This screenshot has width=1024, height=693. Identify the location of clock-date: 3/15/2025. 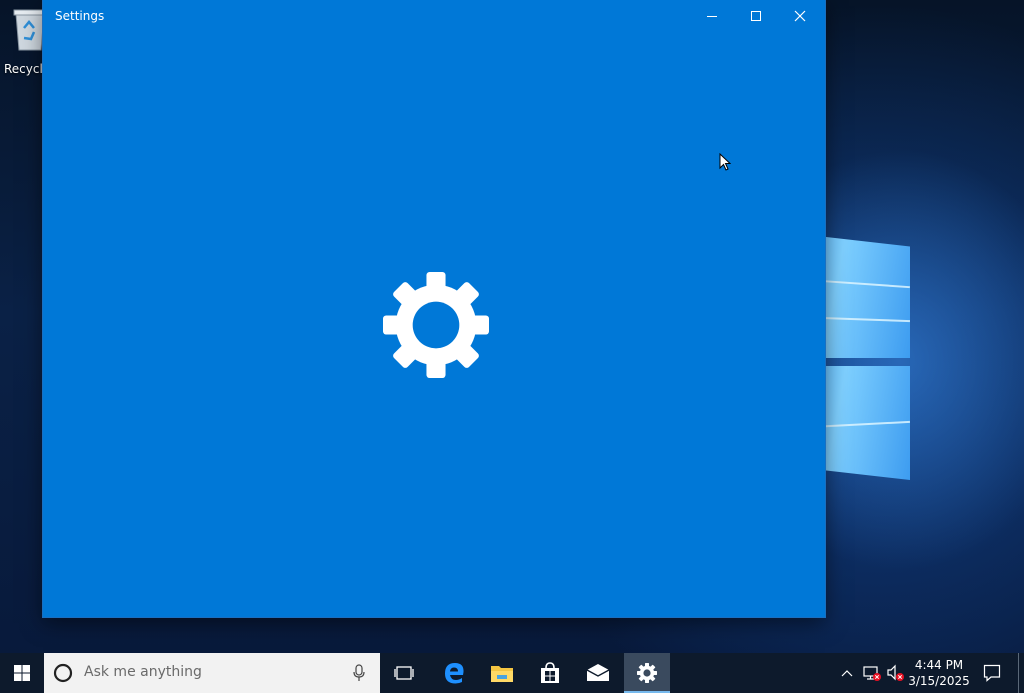
(939, 681).